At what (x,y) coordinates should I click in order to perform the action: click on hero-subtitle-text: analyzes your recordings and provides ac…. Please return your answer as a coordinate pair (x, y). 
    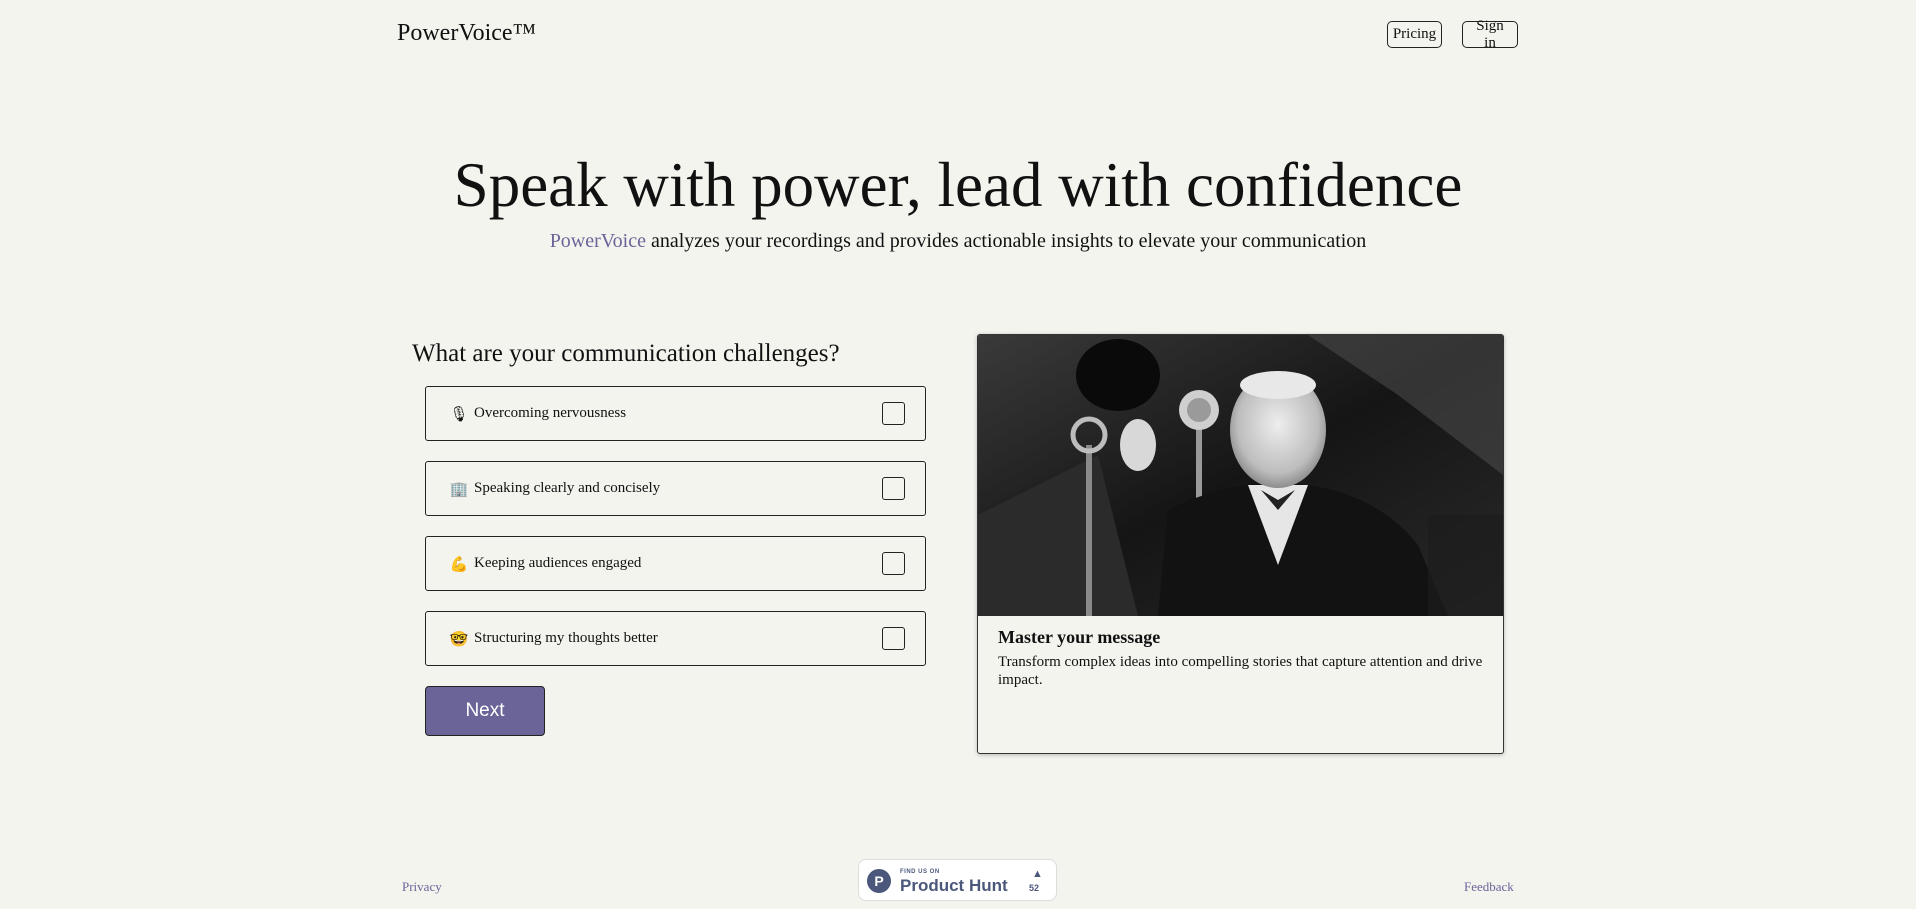
    Looking at the image, I should click on (1006, 241).